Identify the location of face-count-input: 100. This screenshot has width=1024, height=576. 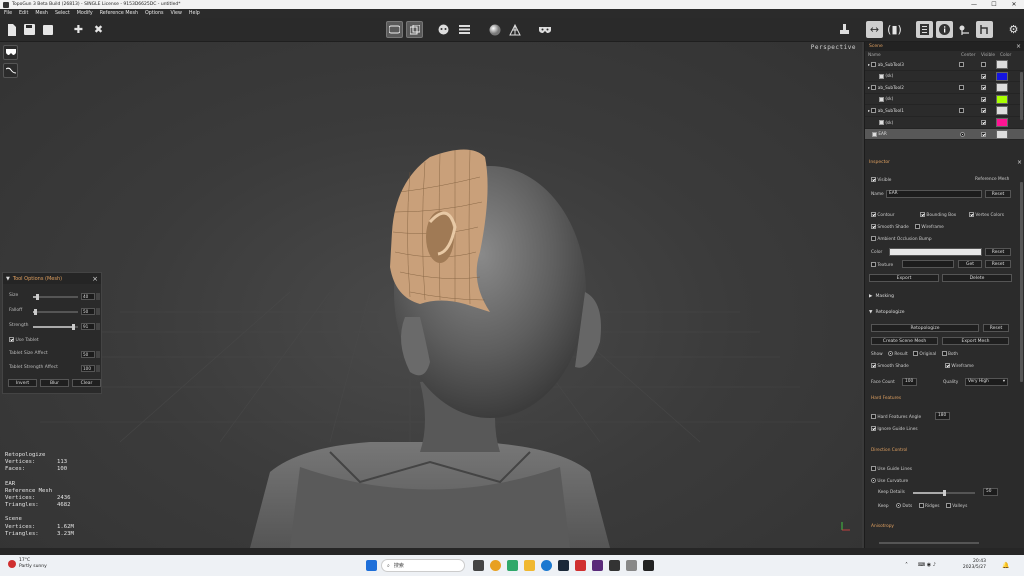
(909, 382).